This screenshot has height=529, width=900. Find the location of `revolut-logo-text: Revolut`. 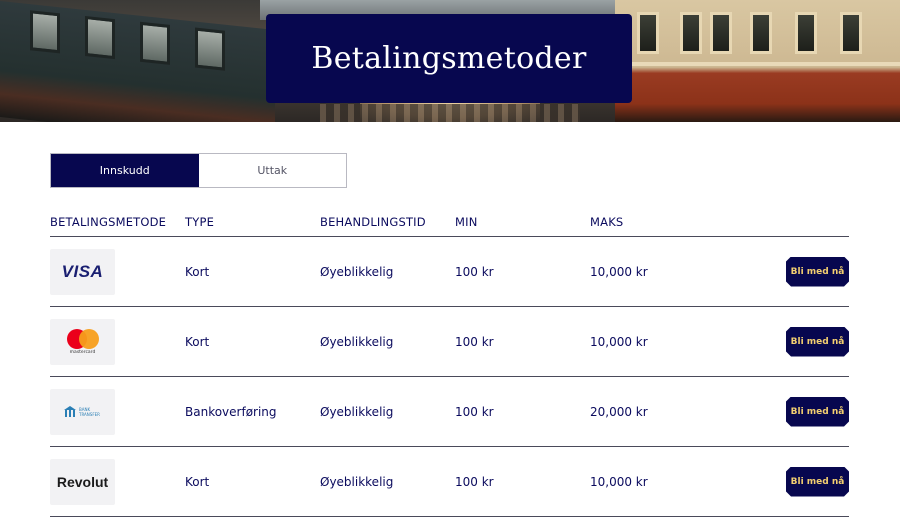

revolut-logo-text: Revolut is located at coordinates (82, 481).